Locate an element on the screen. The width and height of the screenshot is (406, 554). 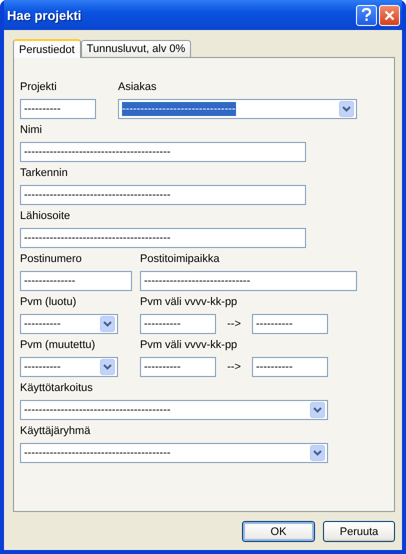
ok-button: OK is located at coordinates (278, 531).